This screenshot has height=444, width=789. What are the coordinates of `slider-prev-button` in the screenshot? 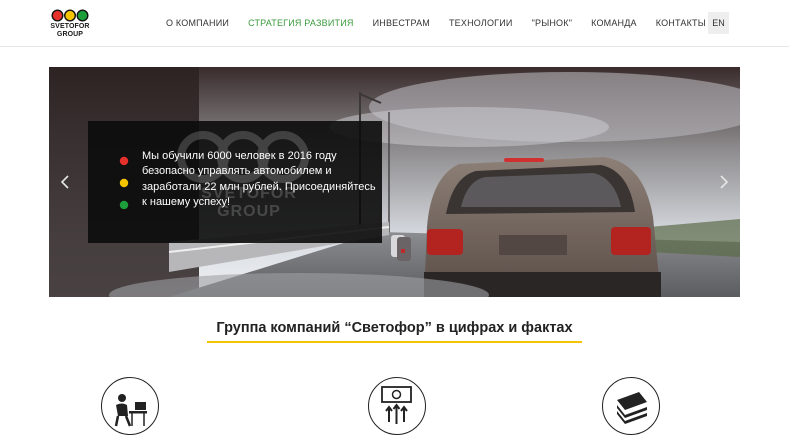 It's located at (65, 182).